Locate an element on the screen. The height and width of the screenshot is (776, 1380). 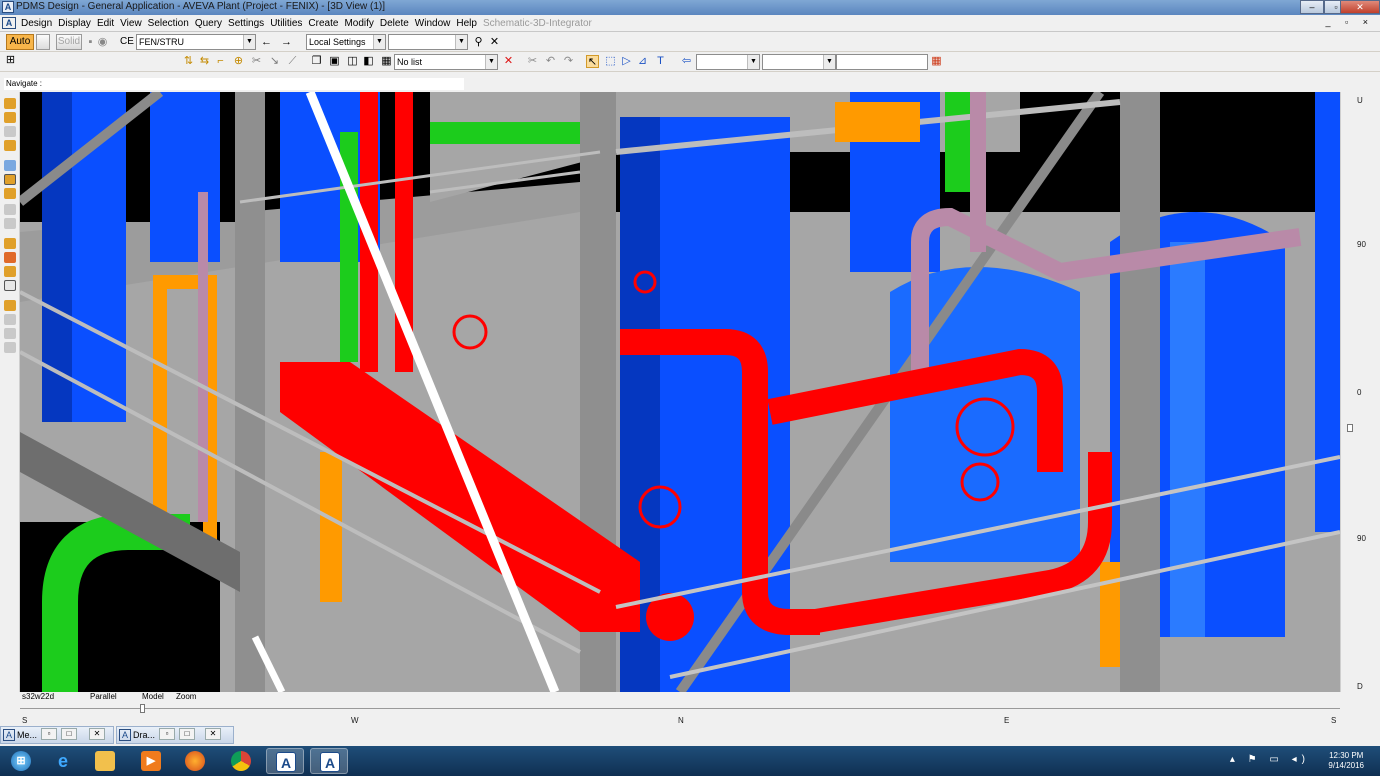
compass-south-left: S is located at coordinates (25, 720).